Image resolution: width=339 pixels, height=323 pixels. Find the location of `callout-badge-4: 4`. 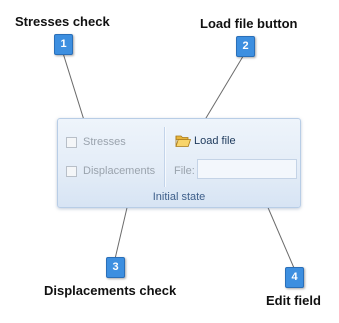

callout-badge-4: 4 is located at coordinates (294, 277).